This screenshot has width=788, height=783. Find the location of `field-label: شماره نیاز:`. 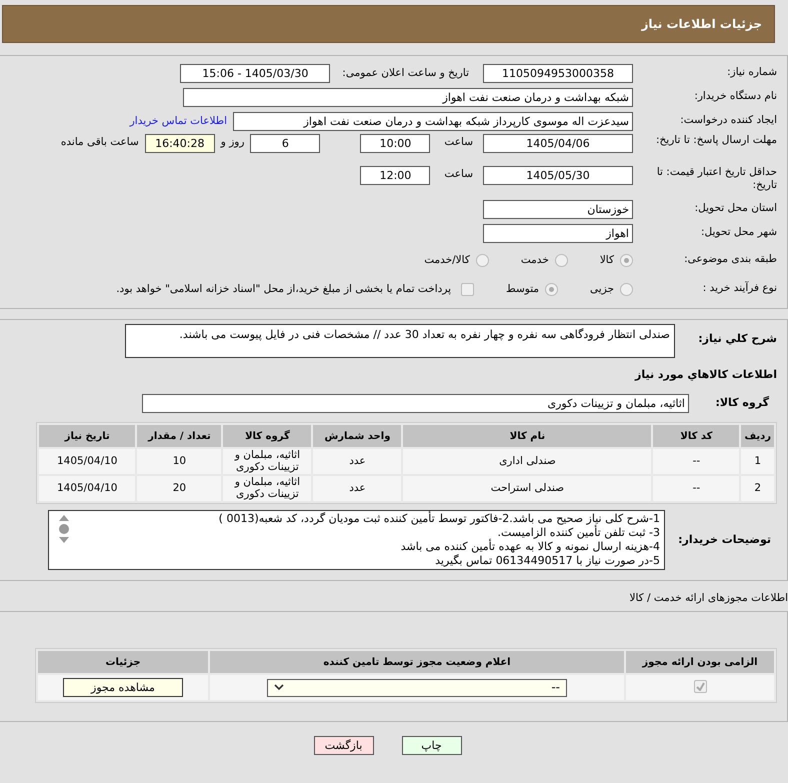

field-label: شماره نیاز: is located at coordinates (751, 73).